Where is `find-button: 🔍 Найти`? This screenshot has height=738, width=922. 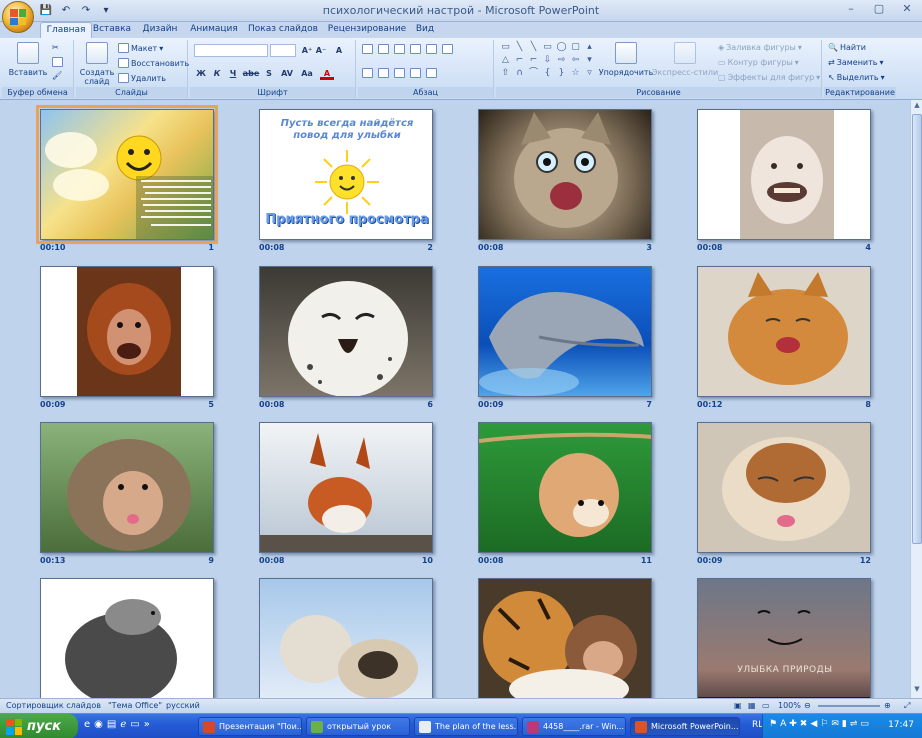
find-button: 🔍 Найти is located at coordinates (847, 47).